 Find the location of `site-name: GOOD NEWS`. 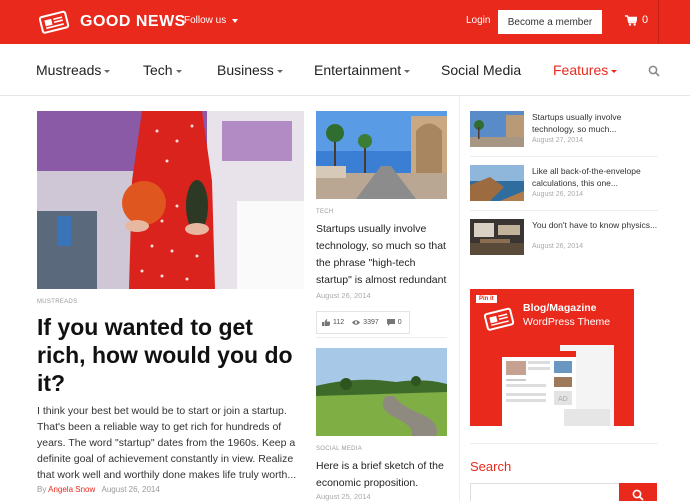

site-name: GOOD NEWS is located at coordinates (133, 21).